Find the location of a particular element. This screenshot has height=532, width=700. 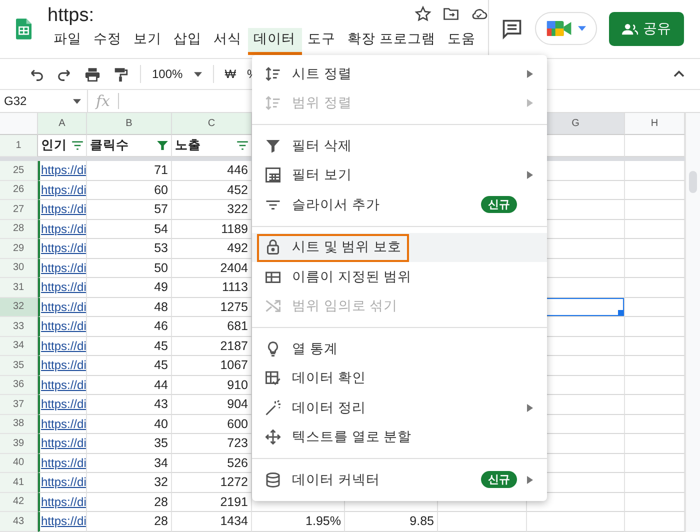

row-number: 29 is located at coordinates (19, 248).